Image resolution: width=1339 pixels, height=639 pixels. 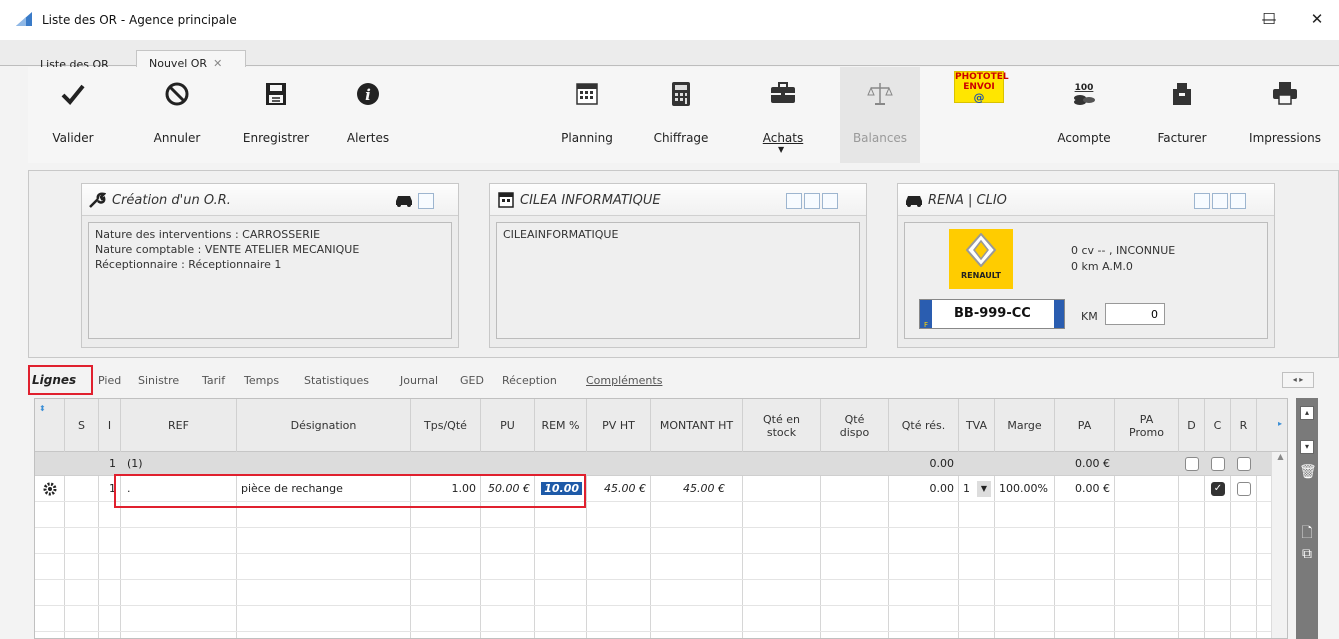 I want to click on plate-country-strip: F, so click(x=926, y=314).